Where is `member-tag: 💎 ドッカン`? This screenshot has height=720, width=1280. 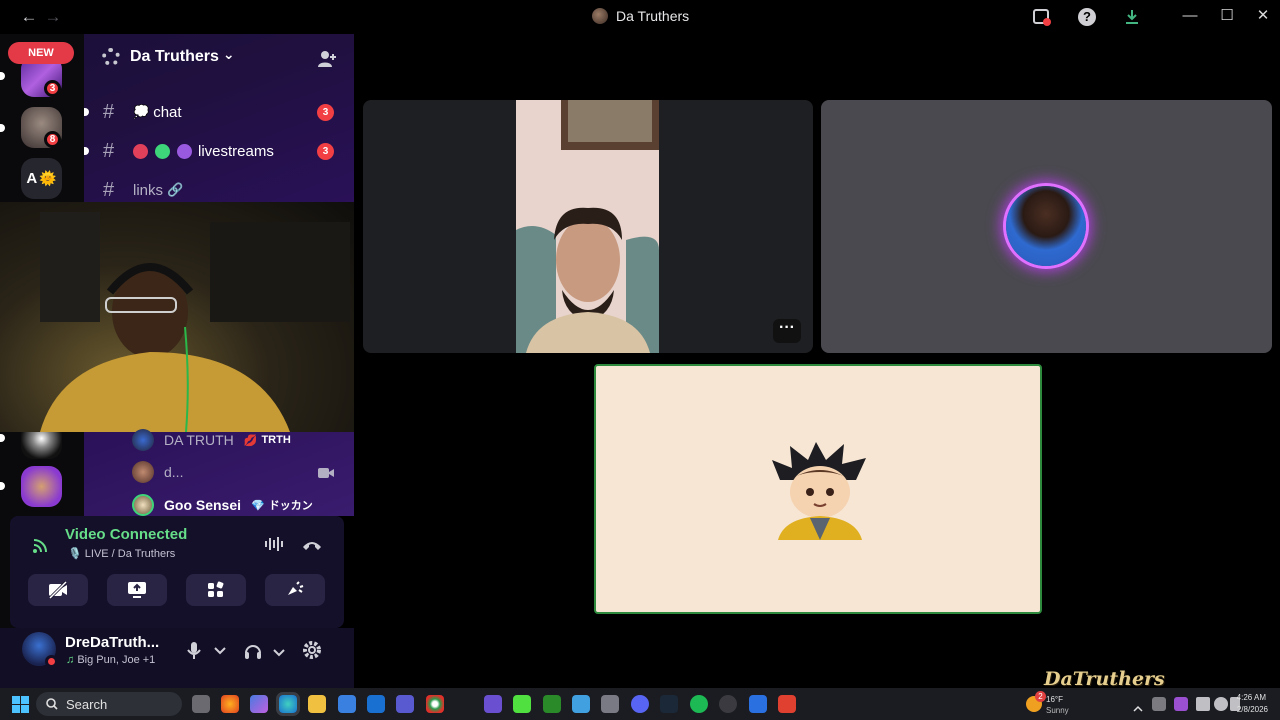 member-tag: 💎 ドッカン is located at coordinates (282, 505).